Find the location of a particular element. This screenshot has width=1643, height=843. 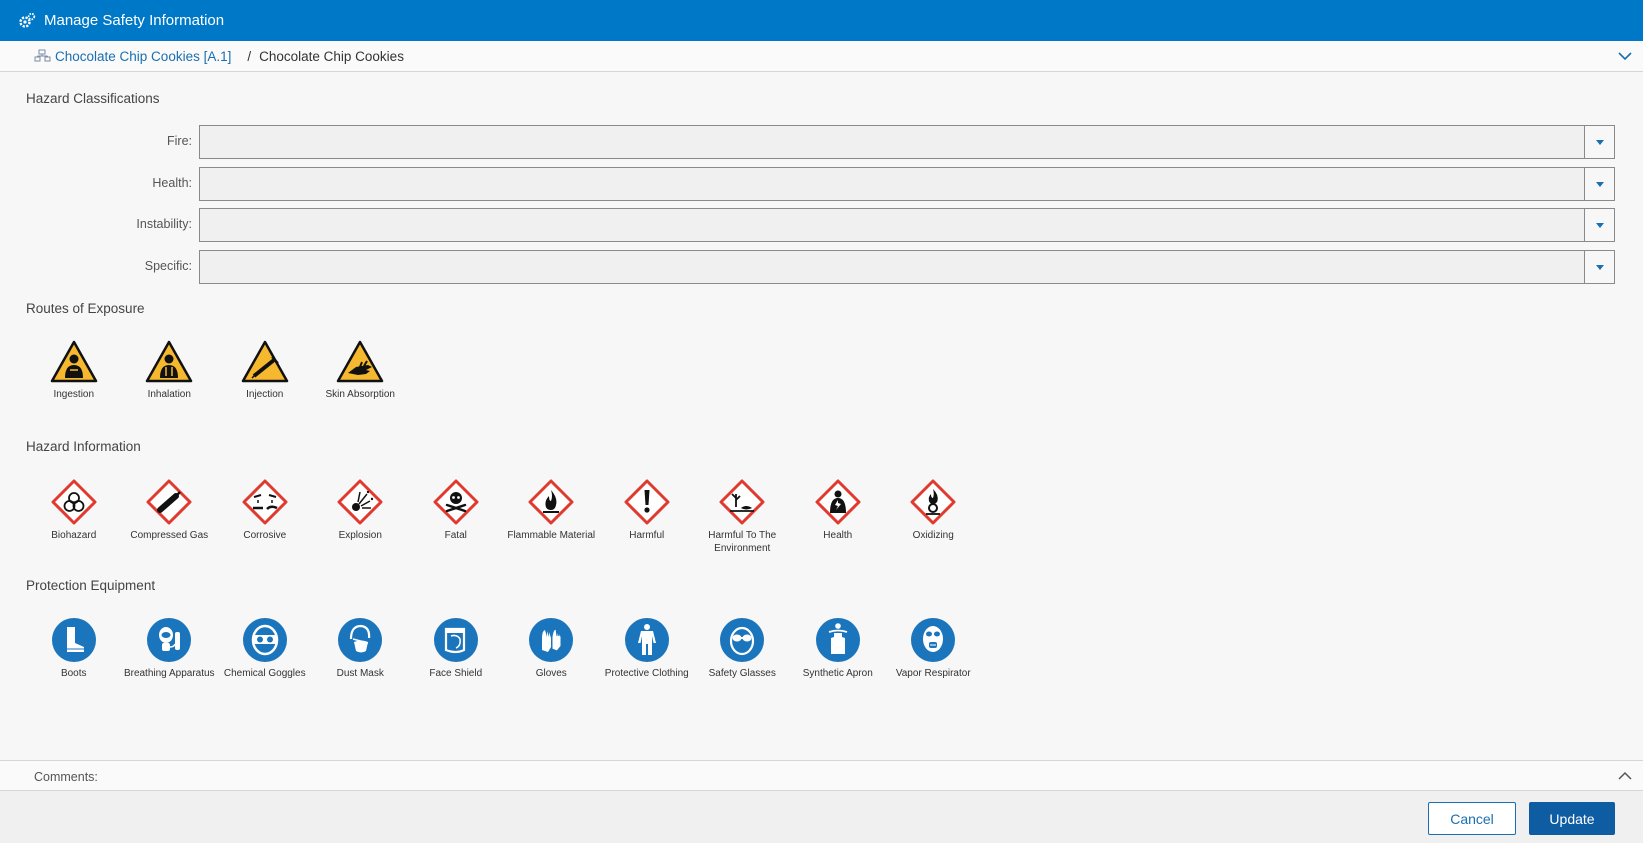

ppe-label: Face Shield is located at coordinates (456, 673).